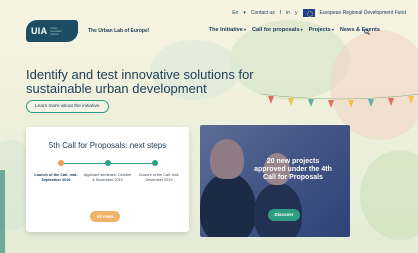 The image size is (418, 253). What do you see at coordinates (119, 31) in the screenshot?
I see `site-tagline: The Urban Lab of Europe!` at bounding box center [119, 31].